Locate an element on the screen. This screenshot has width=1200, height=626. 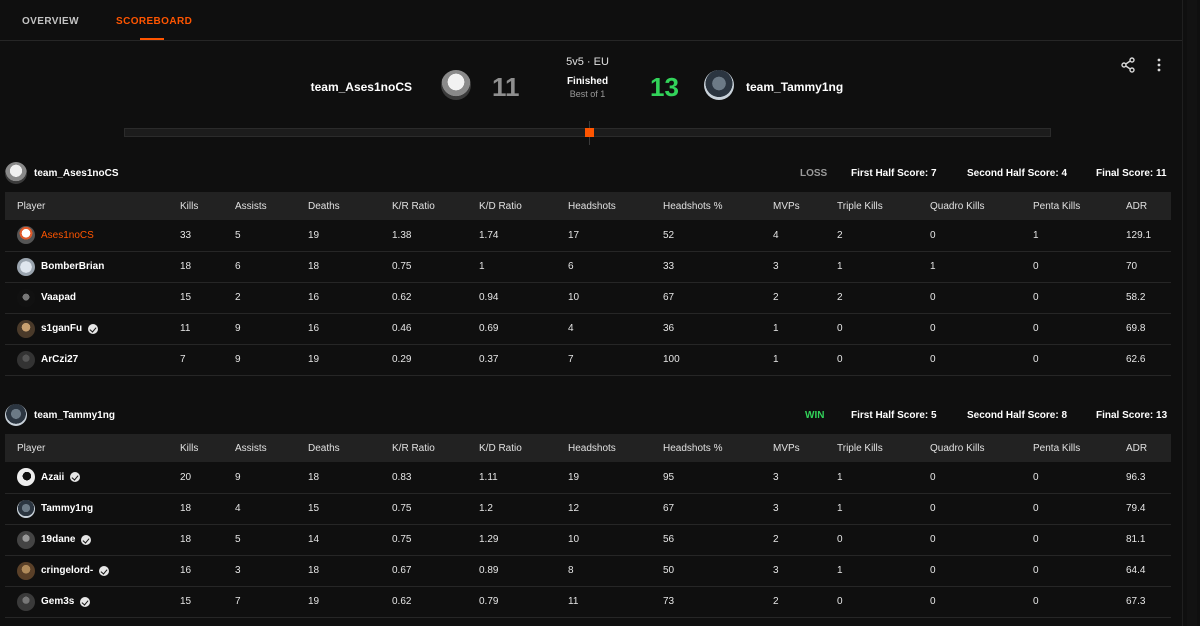
table-row: cringelord- 16 3 18 0.67 0.89 8 50 3 1 0 0 64.4 is located at coordinates (588, 570).